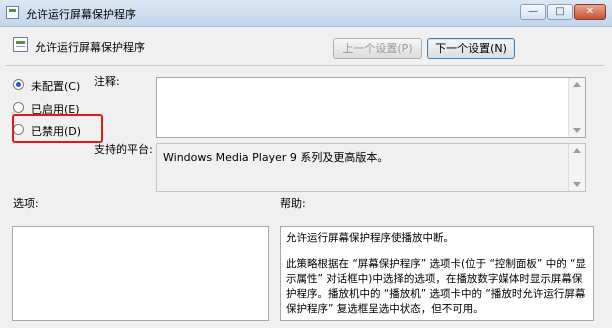  What do you see at coordinates (26, 203) in the screenshot?
I see `options-label: 选项:` at bounding box center [26, 203].